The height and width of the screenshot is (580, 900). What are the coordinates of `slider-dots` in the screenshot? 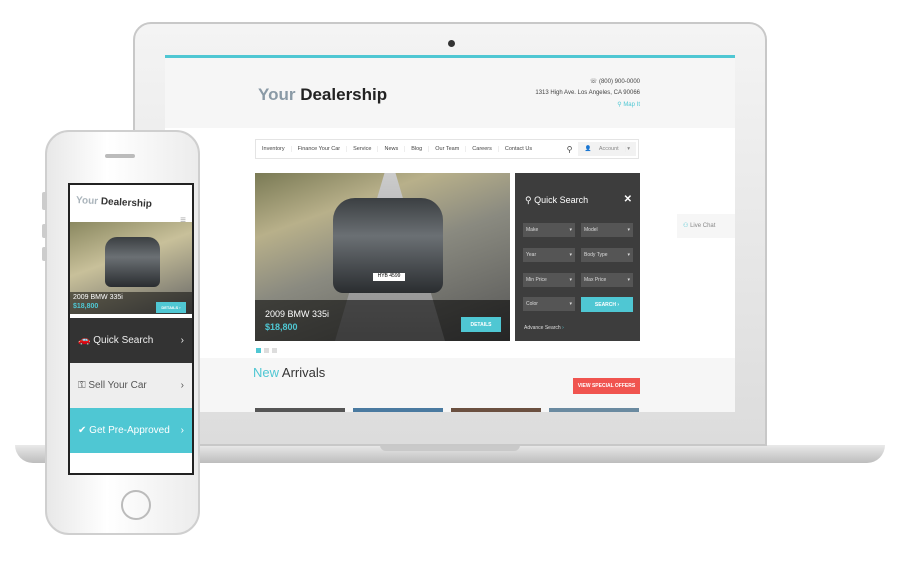 It's located at (266, 350).